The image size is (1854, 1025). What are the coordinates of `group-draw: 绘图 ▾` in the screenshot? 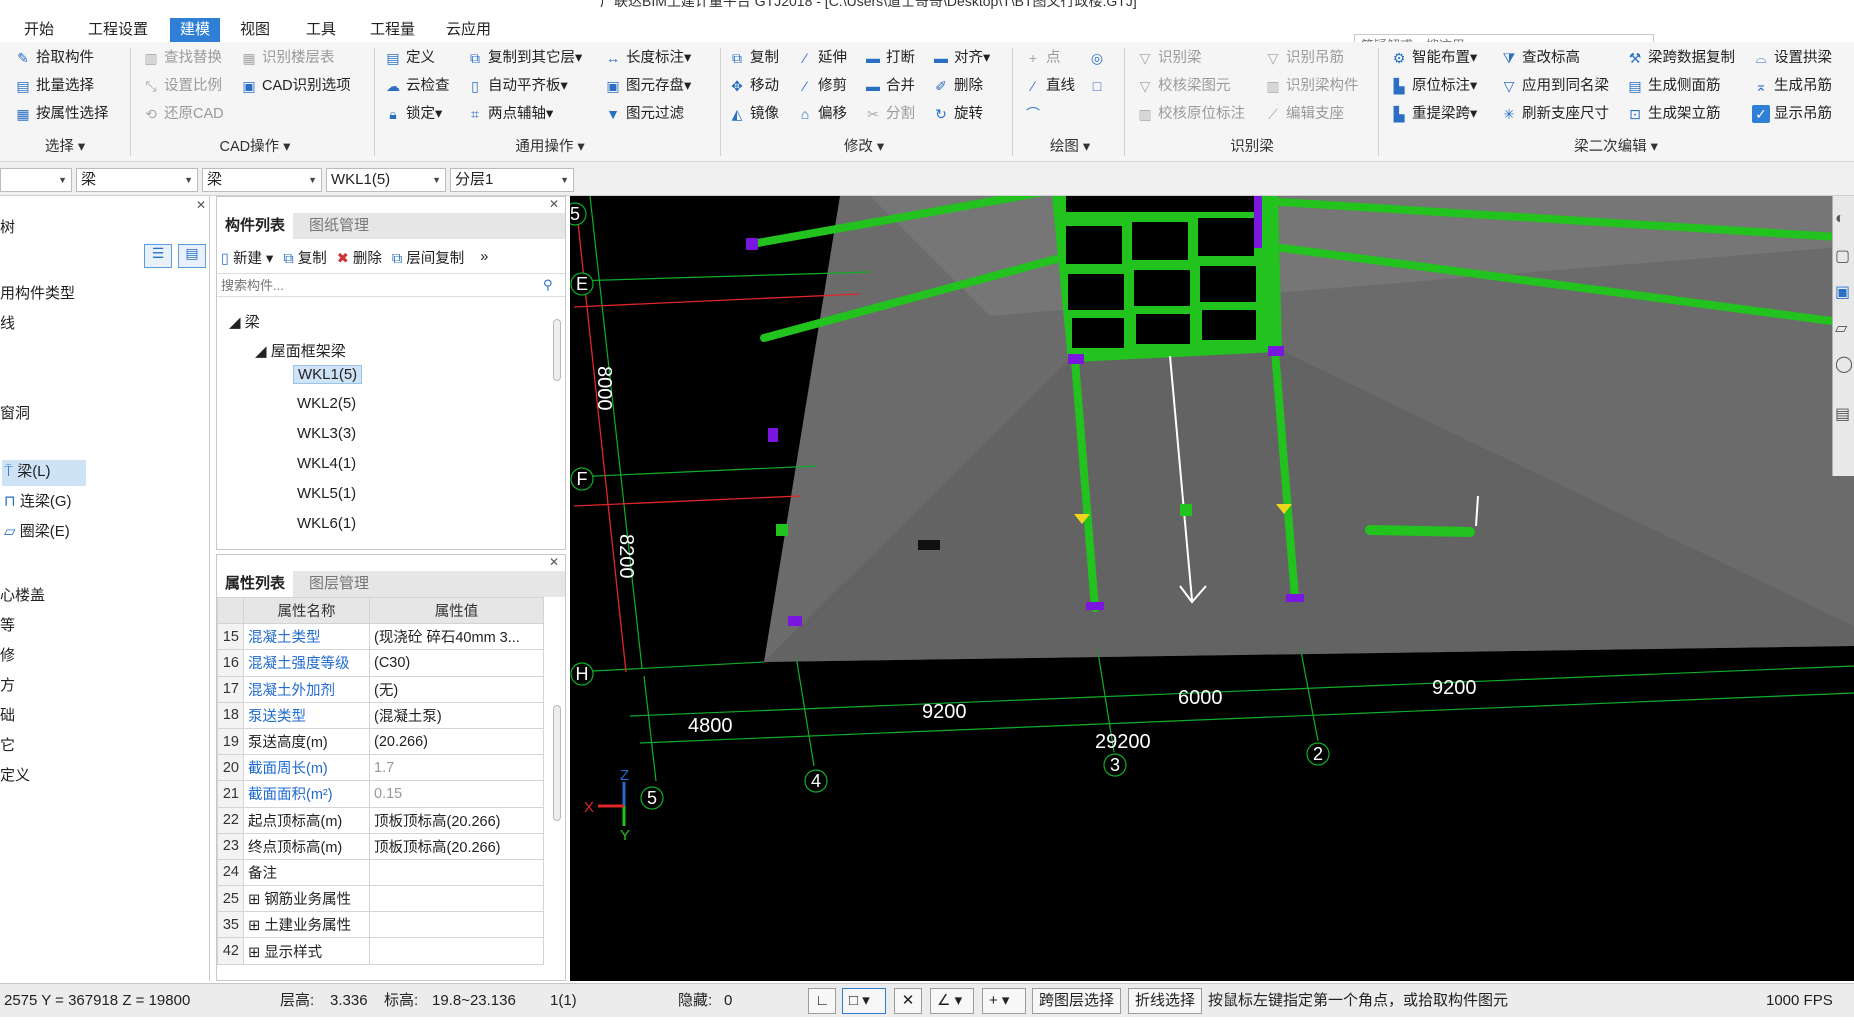 It's located at (1070, 147).